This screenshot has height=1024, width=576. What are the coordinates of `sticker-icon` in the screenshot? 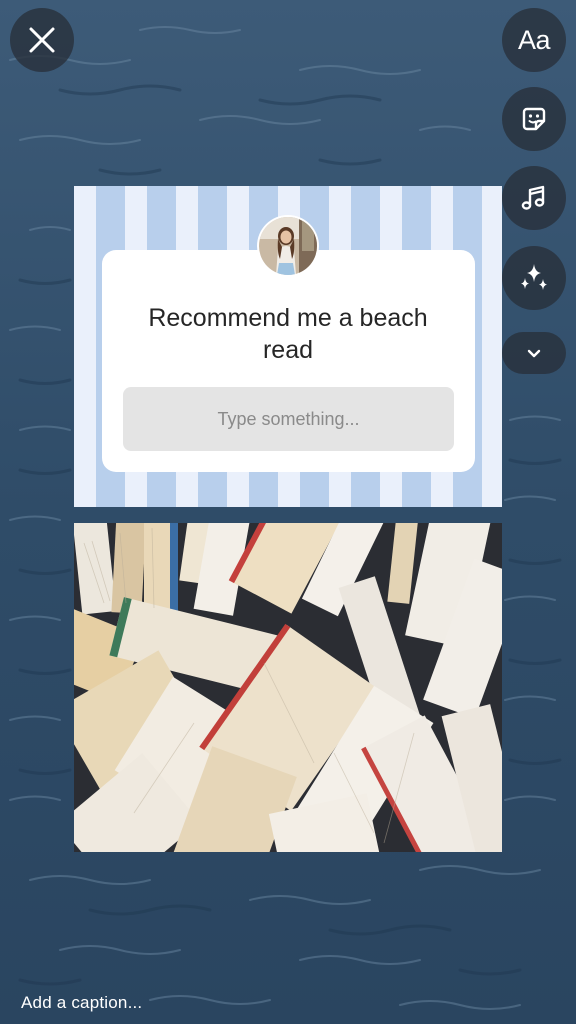 It's located at (534, 119).